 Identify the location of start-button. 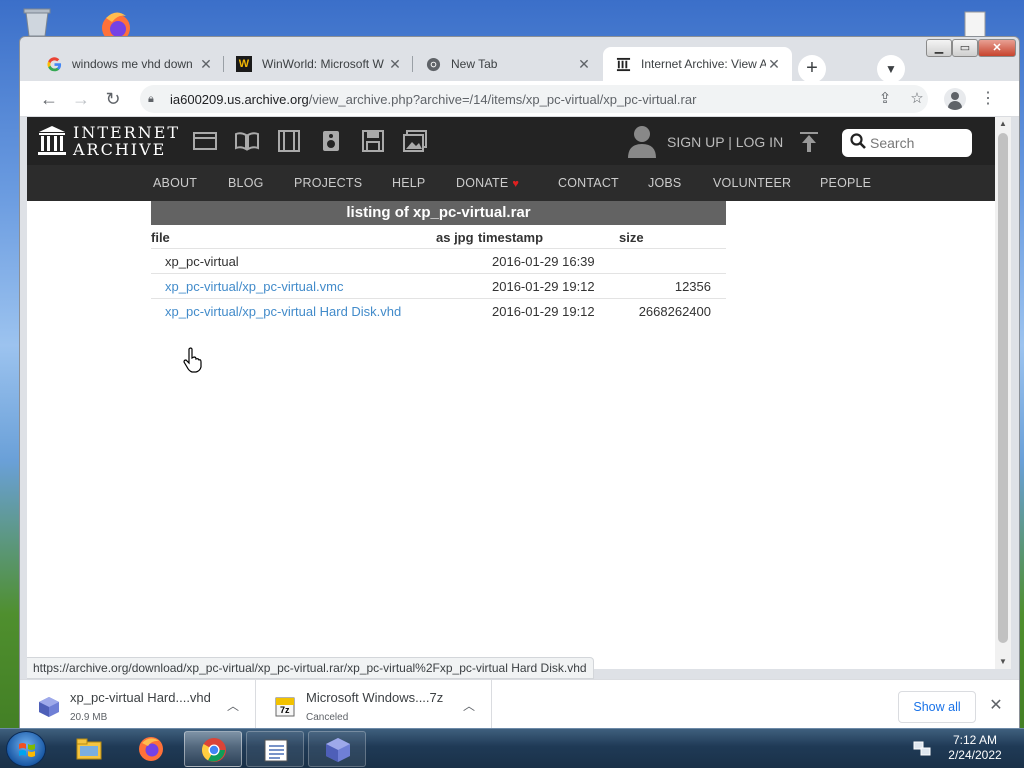
(26, 749).